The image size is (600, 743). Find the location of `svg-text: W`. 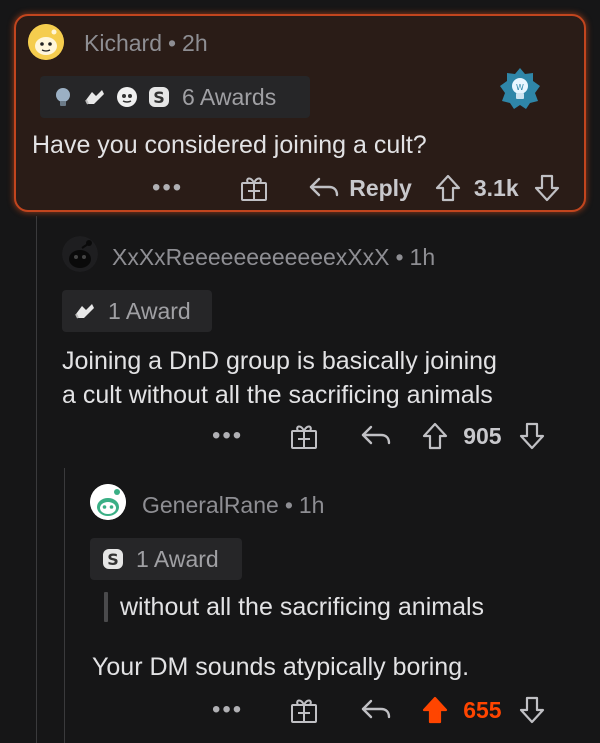

svg-text: W is located at coordinates (520, 87).